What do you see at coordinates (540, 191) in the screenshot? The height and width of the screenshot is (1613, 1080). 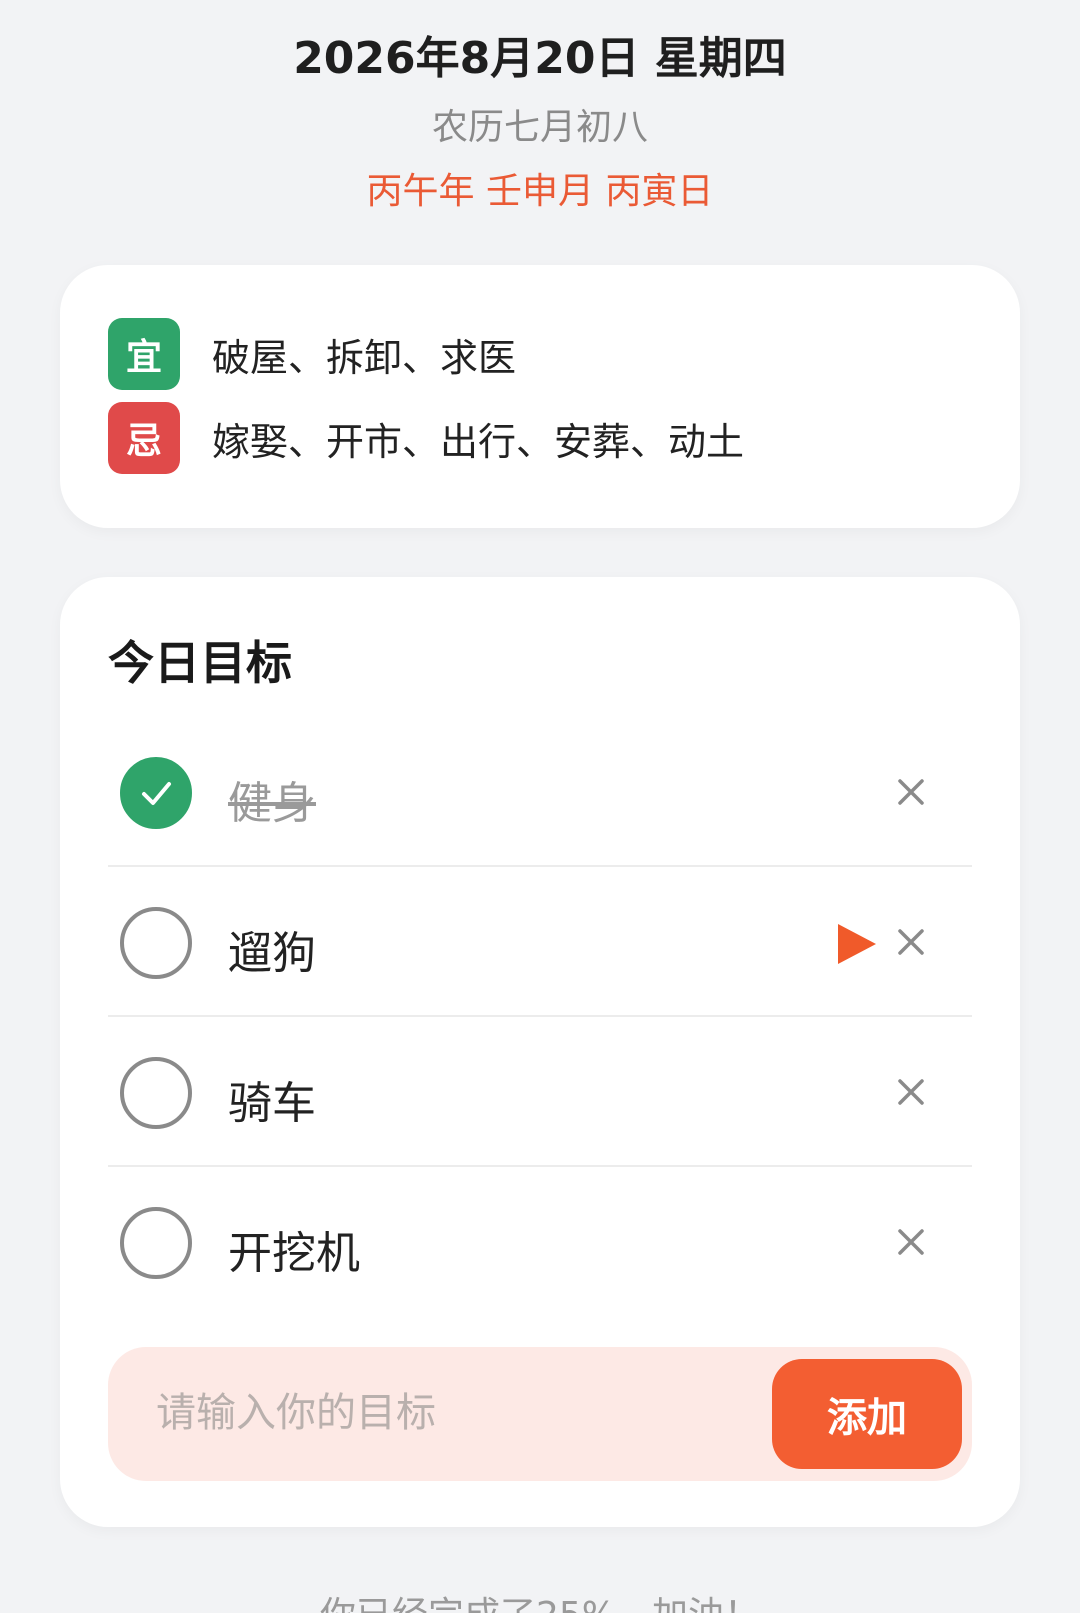 I see `ganzhi-date: 丙午年 壬申月 丙寅日` at bounding box center [540, 191].